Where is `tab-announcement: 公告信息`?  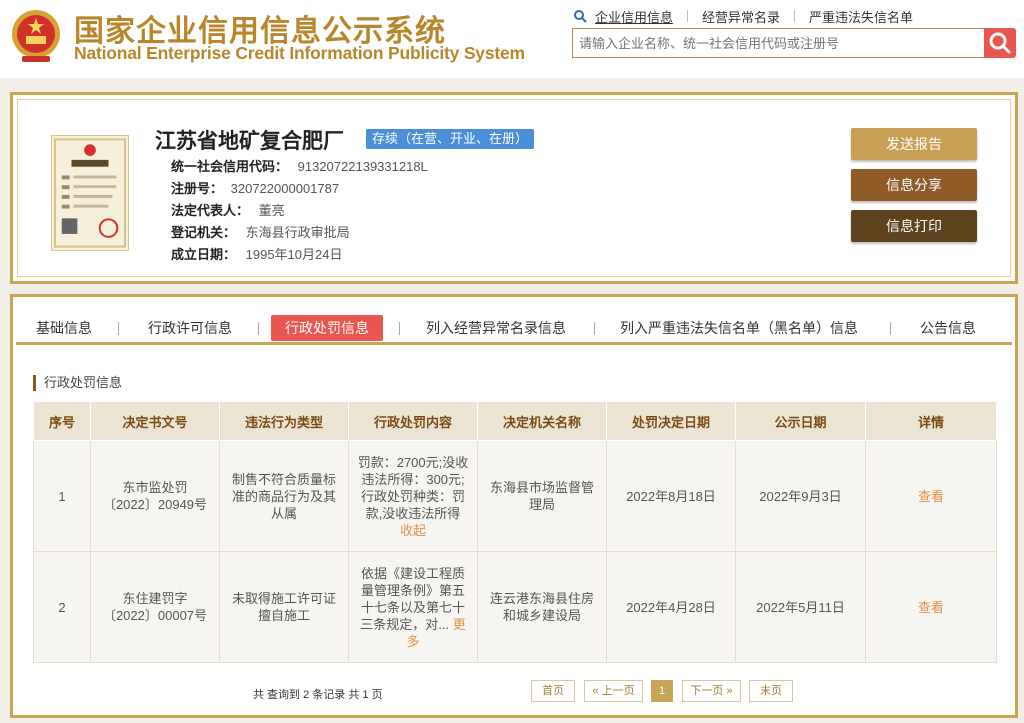
tab-announcement: 公告信息 is located at coordinates (948, 328).